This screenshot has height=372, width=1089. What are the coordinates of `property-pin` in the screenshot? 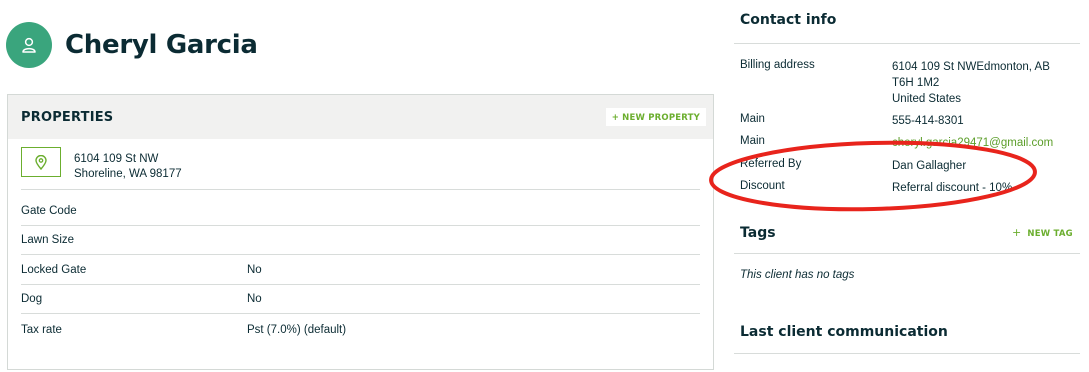 It's located at (41, 162).